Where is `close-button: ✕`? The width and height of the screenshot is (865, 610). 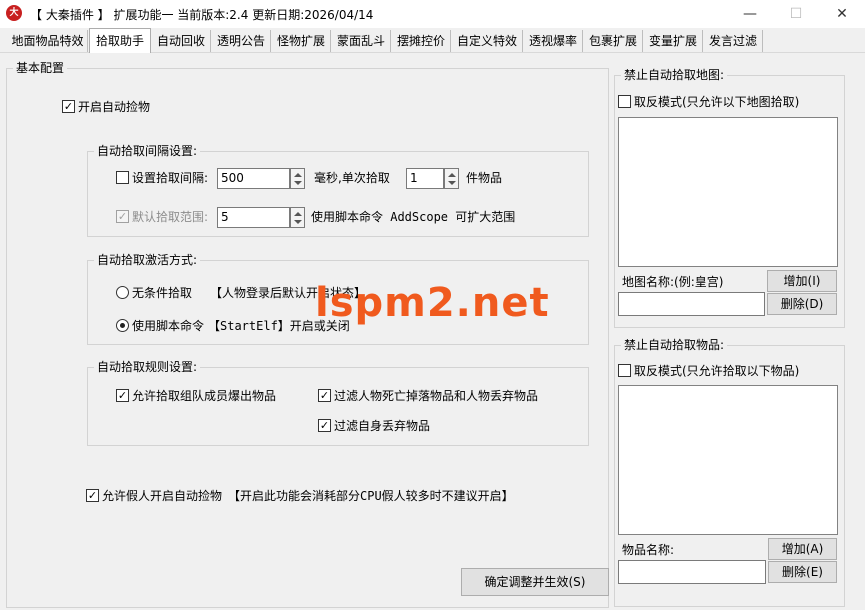 close-button: ✕ is located at coordinates (842, 14).